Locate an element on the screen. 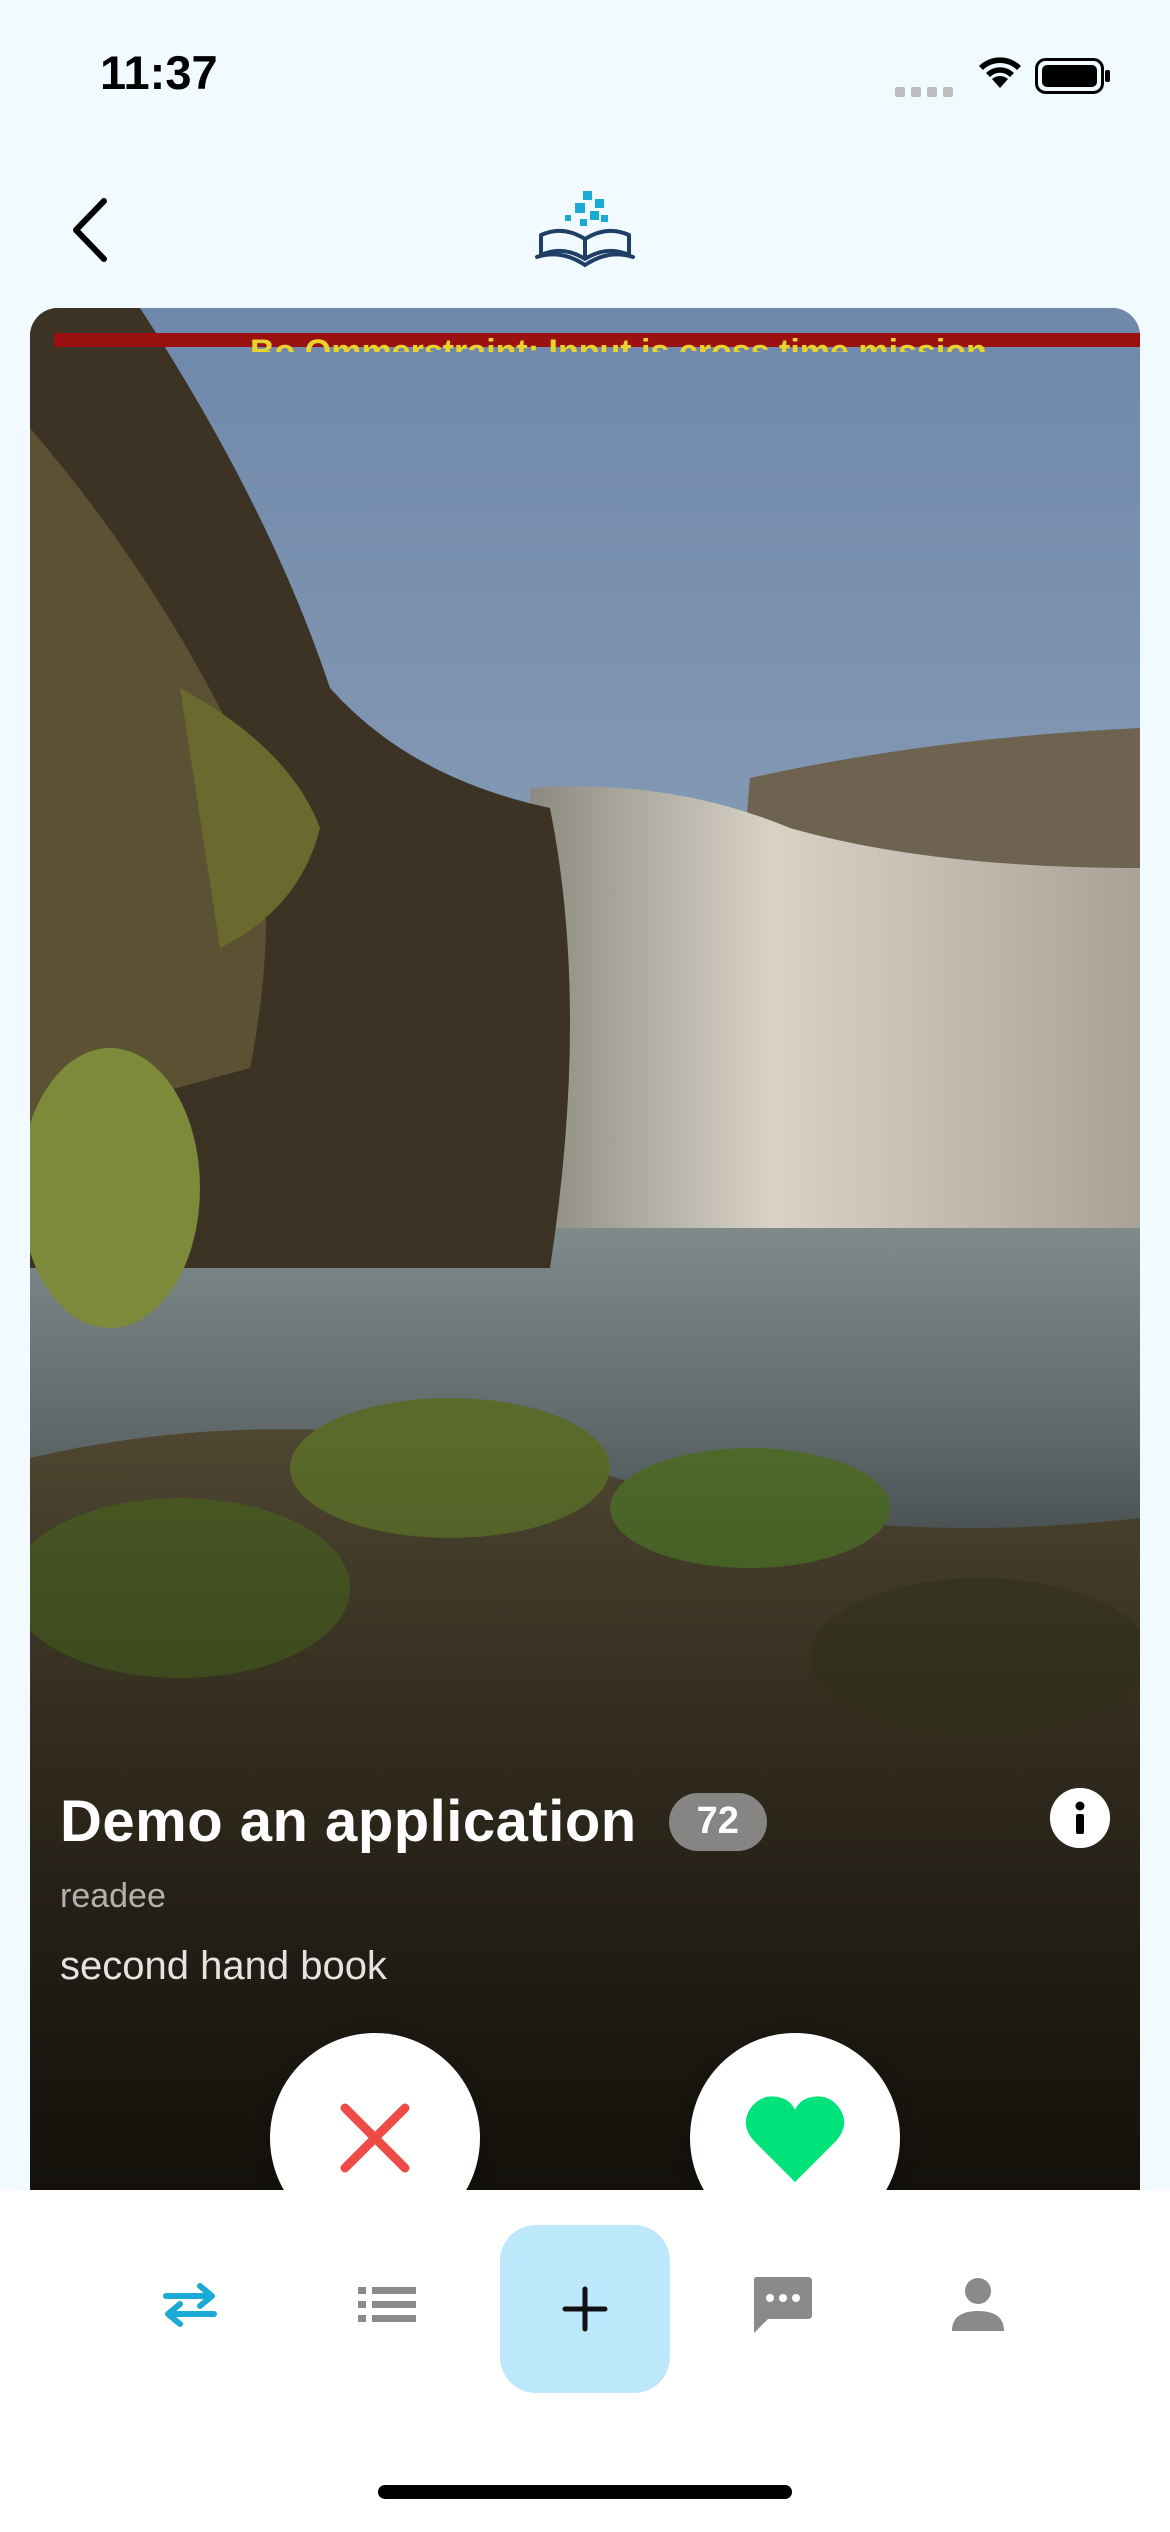 The image size is (1170, 2532). person-icon is located at coordinates (978, 2304).